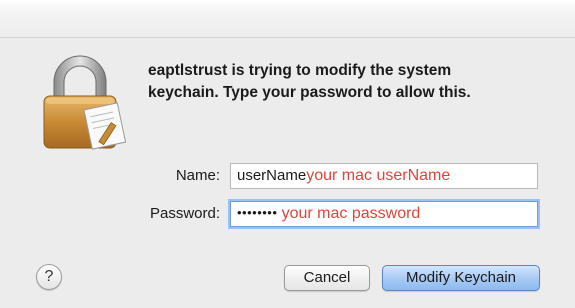 The width and height of the screenshot is (575, 308). I want to click on password-field: •••••••• your mac password, so click(384, 214).